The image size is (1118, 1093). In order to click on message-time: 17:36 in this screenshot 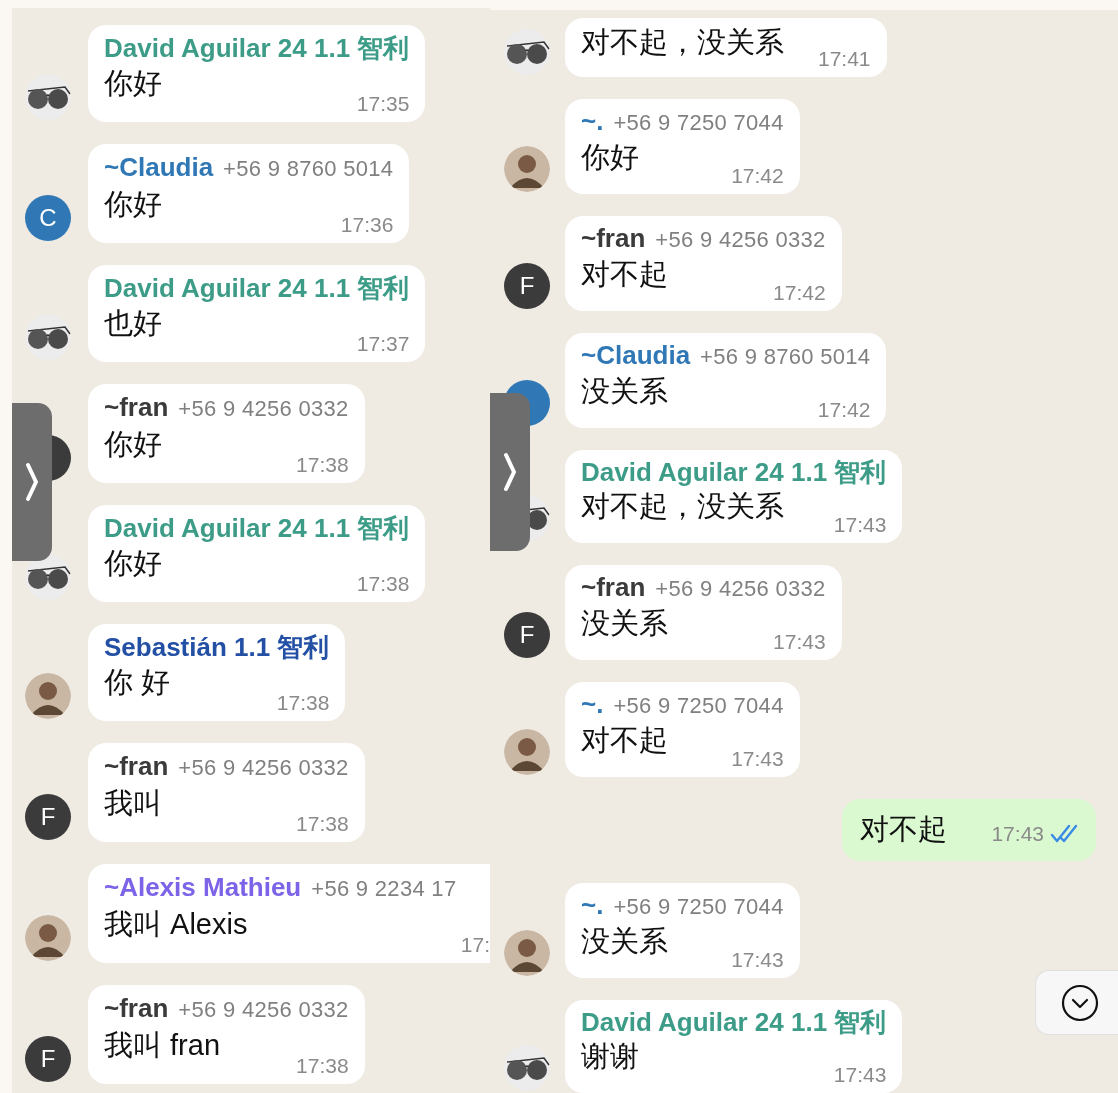, I will do `click(367, 225)`.